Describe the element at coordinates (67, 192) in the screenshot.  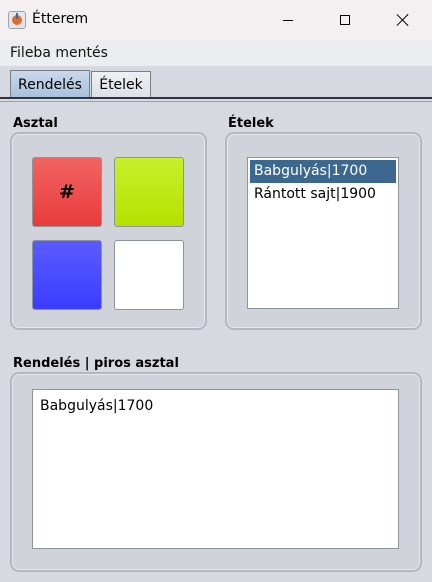
I see `table-button-red: #` at that location.